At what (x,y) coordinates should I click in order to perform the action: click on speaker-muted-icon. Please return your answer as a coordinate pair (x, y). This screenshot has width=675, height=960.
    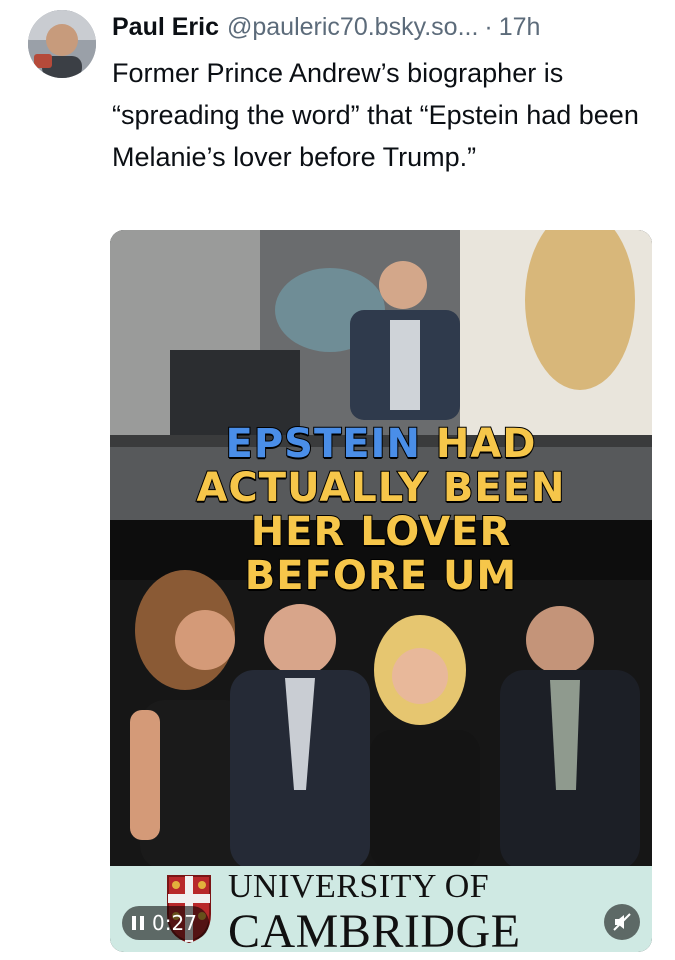
    Looking at the image, I should click on (622, 922).